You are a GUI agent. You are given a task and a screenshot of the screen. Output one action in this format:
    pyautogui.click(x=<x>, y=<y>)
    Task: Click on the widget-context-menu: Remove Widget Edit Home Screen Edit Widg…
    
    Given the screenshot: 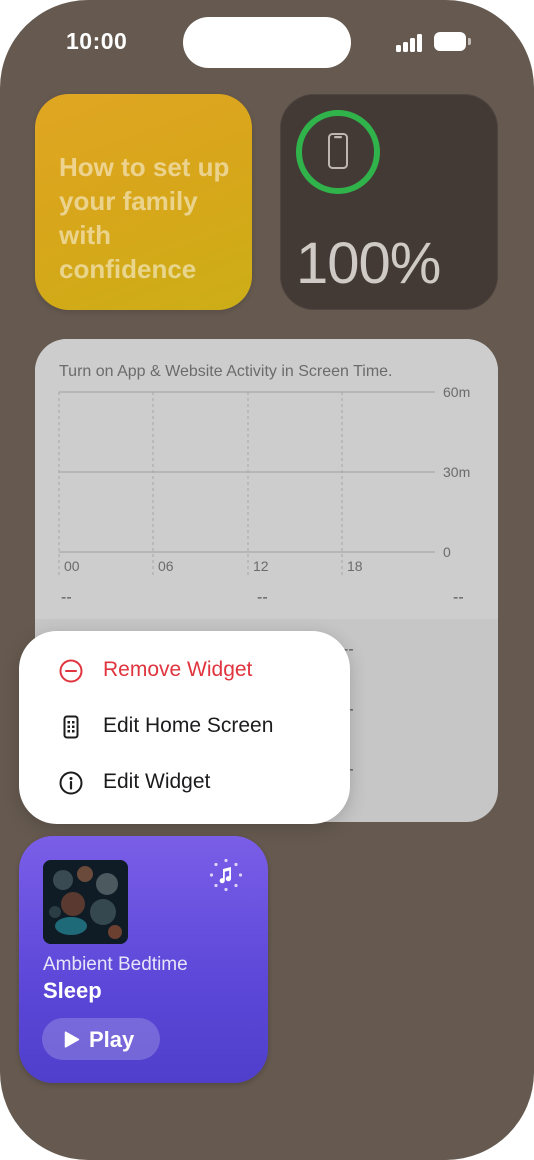 What is the action you would take?
    pyautogui.click(x=184, y=727)
    